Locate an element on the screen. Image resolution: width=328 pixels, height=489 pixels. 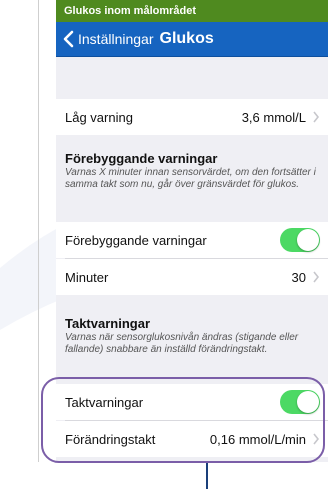
chevron-left-icon is located at coordinates (68, 39).